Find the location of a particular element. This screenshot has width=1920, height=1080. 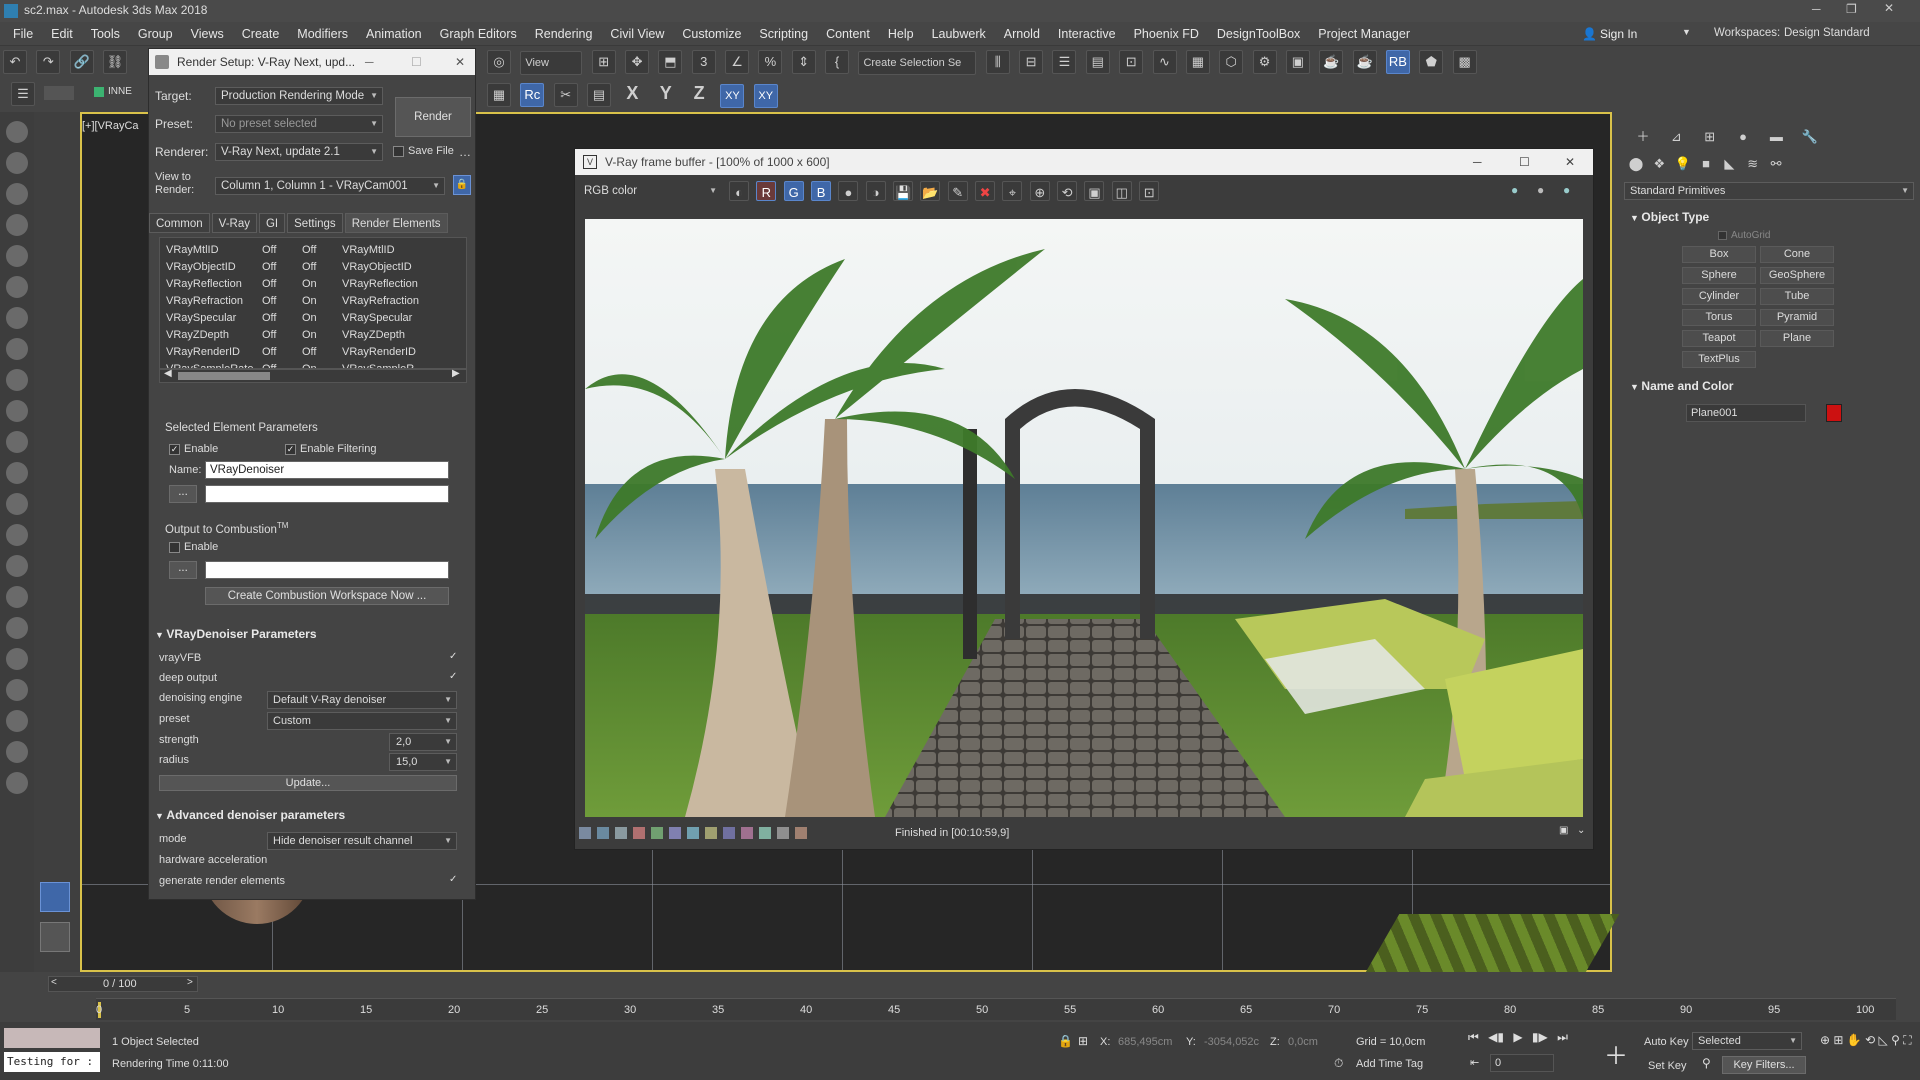

menu-file: File is located at coordinates (23, 34).